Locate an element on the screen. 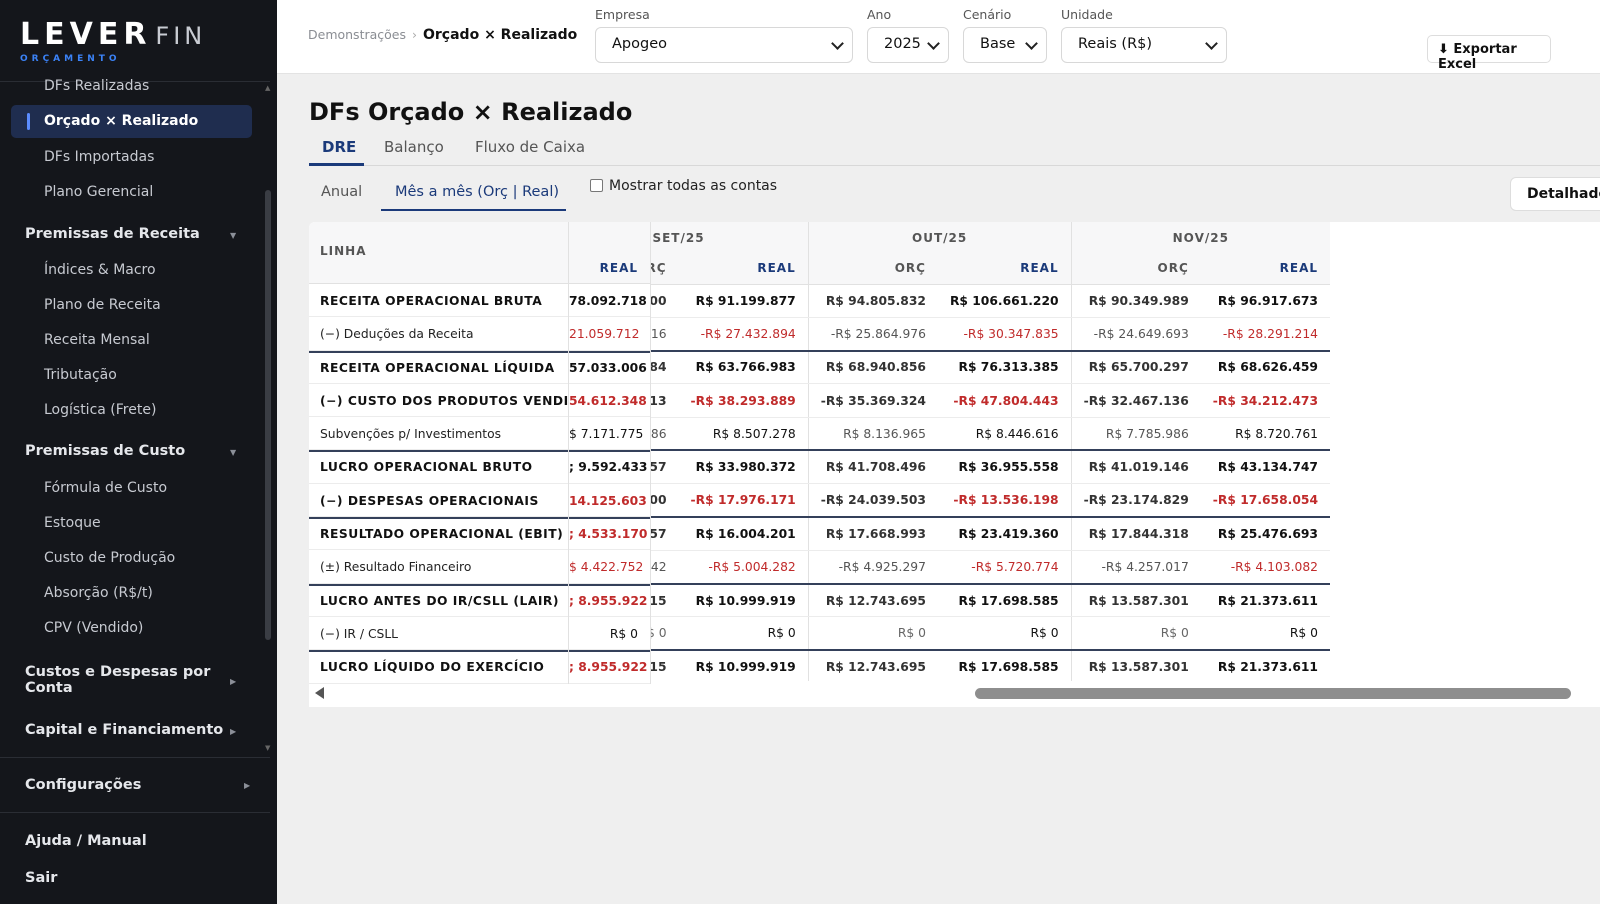 The height and width of the screenshot is (904, 1600). section-title-line1: Custos e Despesas por is located at coordinates (118, 672).